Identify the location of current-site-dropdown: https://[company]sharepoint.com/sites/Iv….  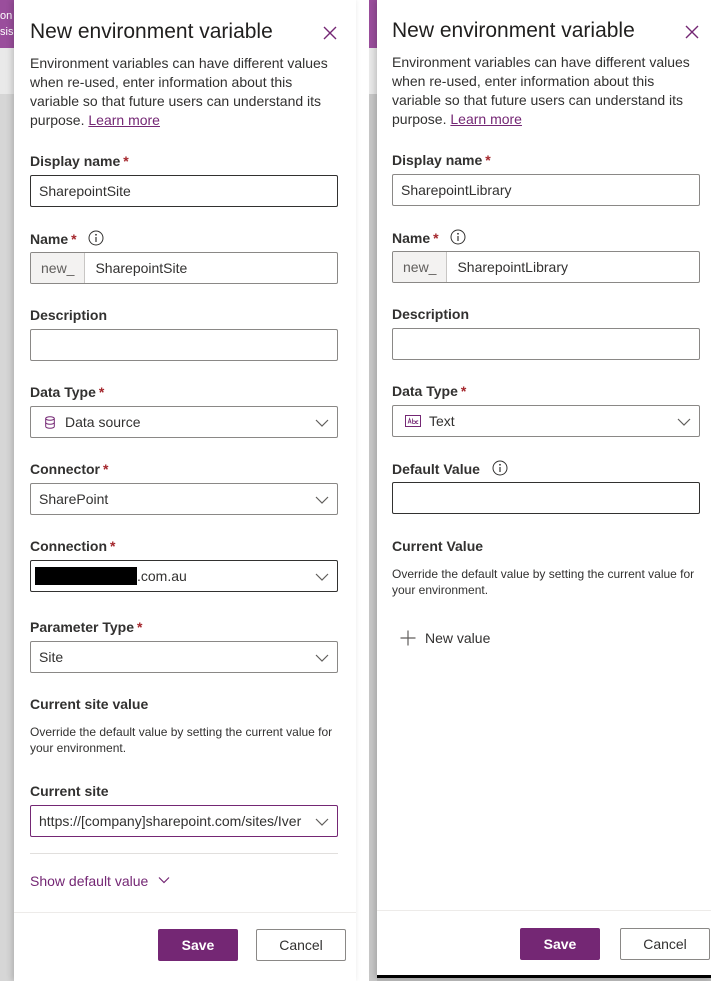
(184, 821).